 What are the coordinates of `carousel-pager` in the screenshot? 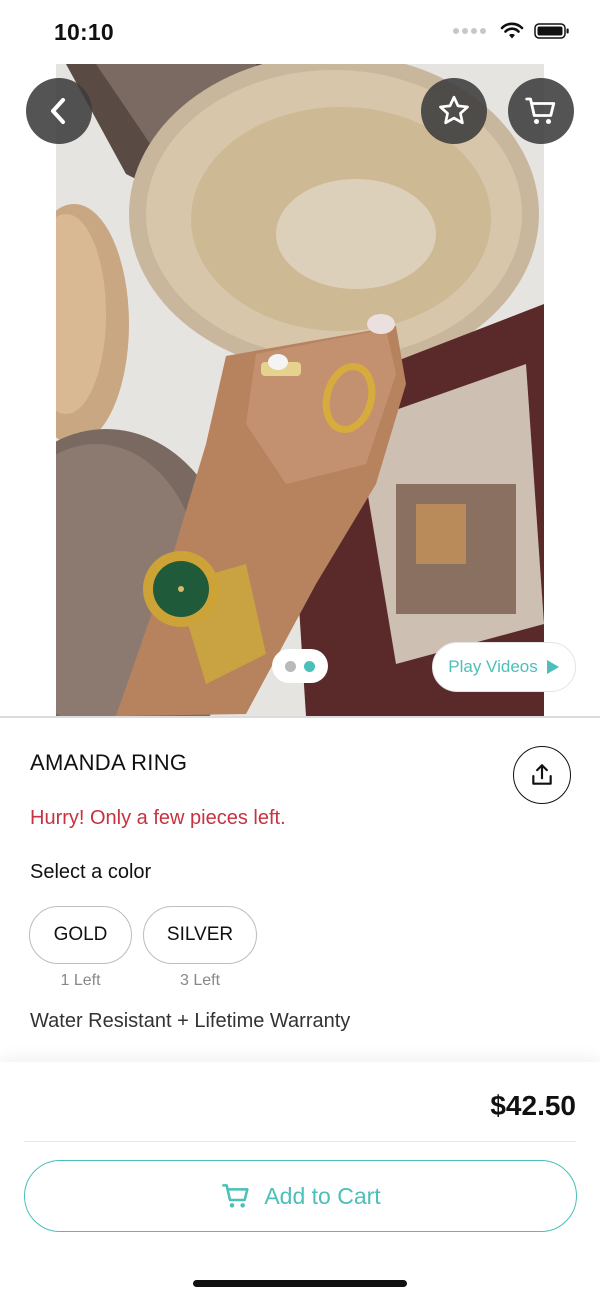 It's located at (300, 666).